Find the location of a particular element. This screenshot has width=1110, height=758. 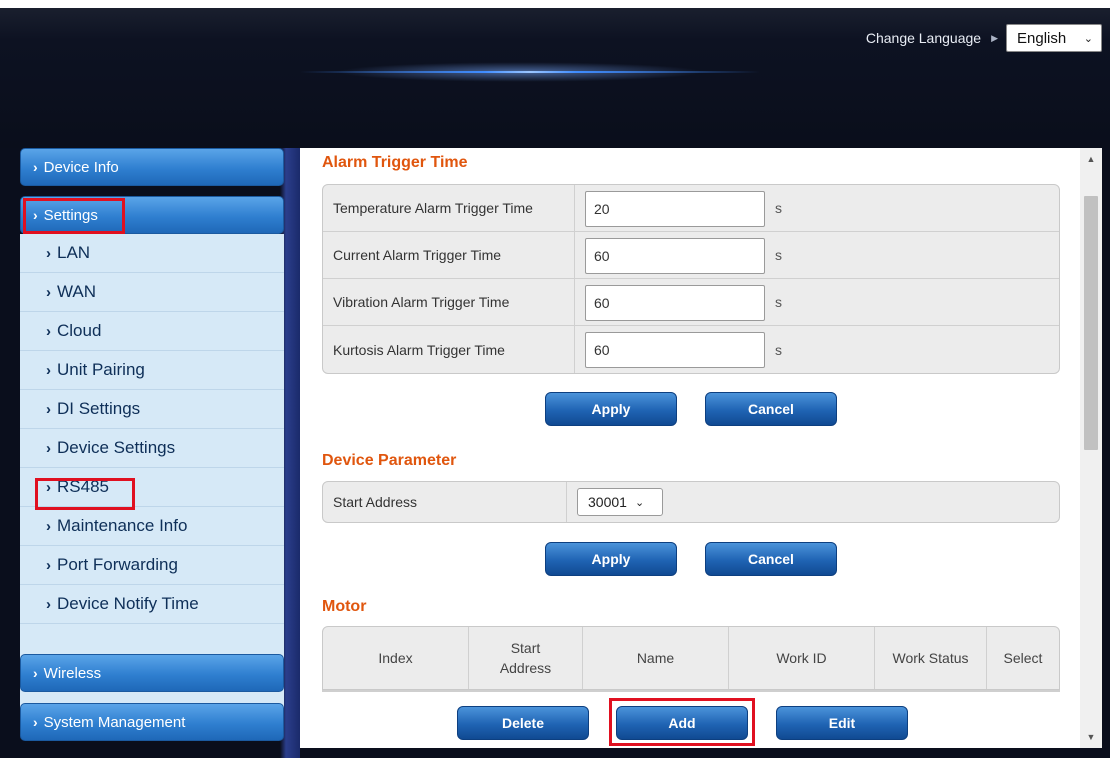

current-alarm-label: Current Alarm Trigger Time is located at coordinates (449, 255).